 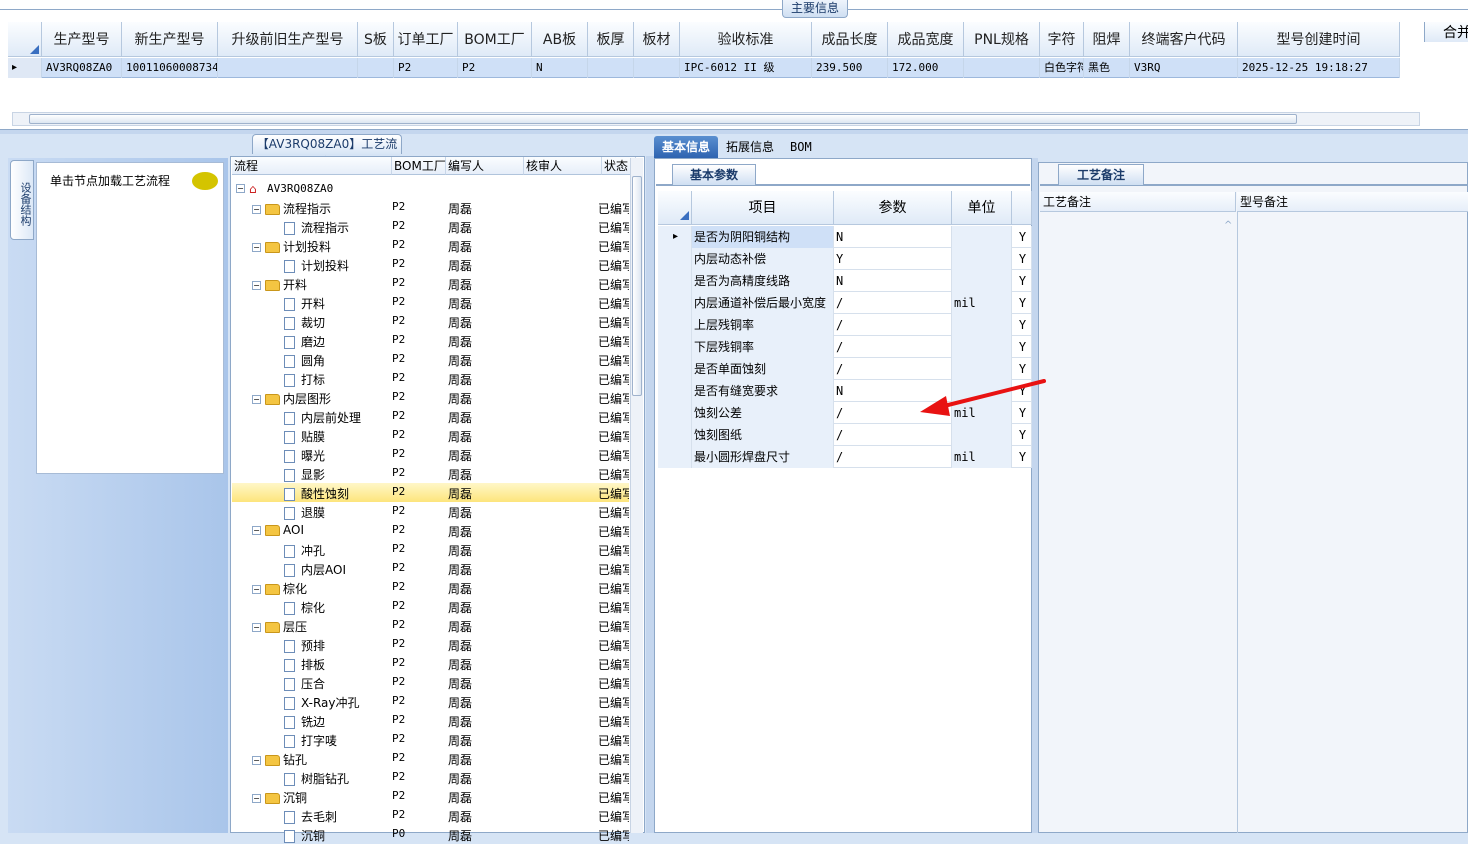 I want to click on params-column-header: 项目, so click(x=763, y=208).